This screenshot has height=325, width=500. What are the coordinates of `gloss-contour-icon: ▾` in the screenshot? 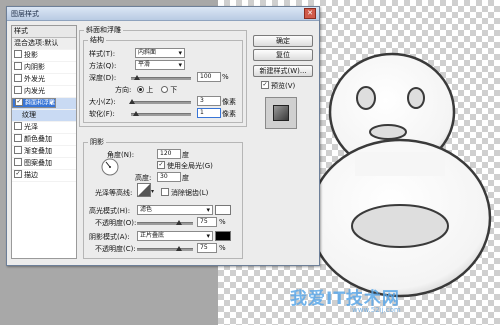 It's located at (146, 190).